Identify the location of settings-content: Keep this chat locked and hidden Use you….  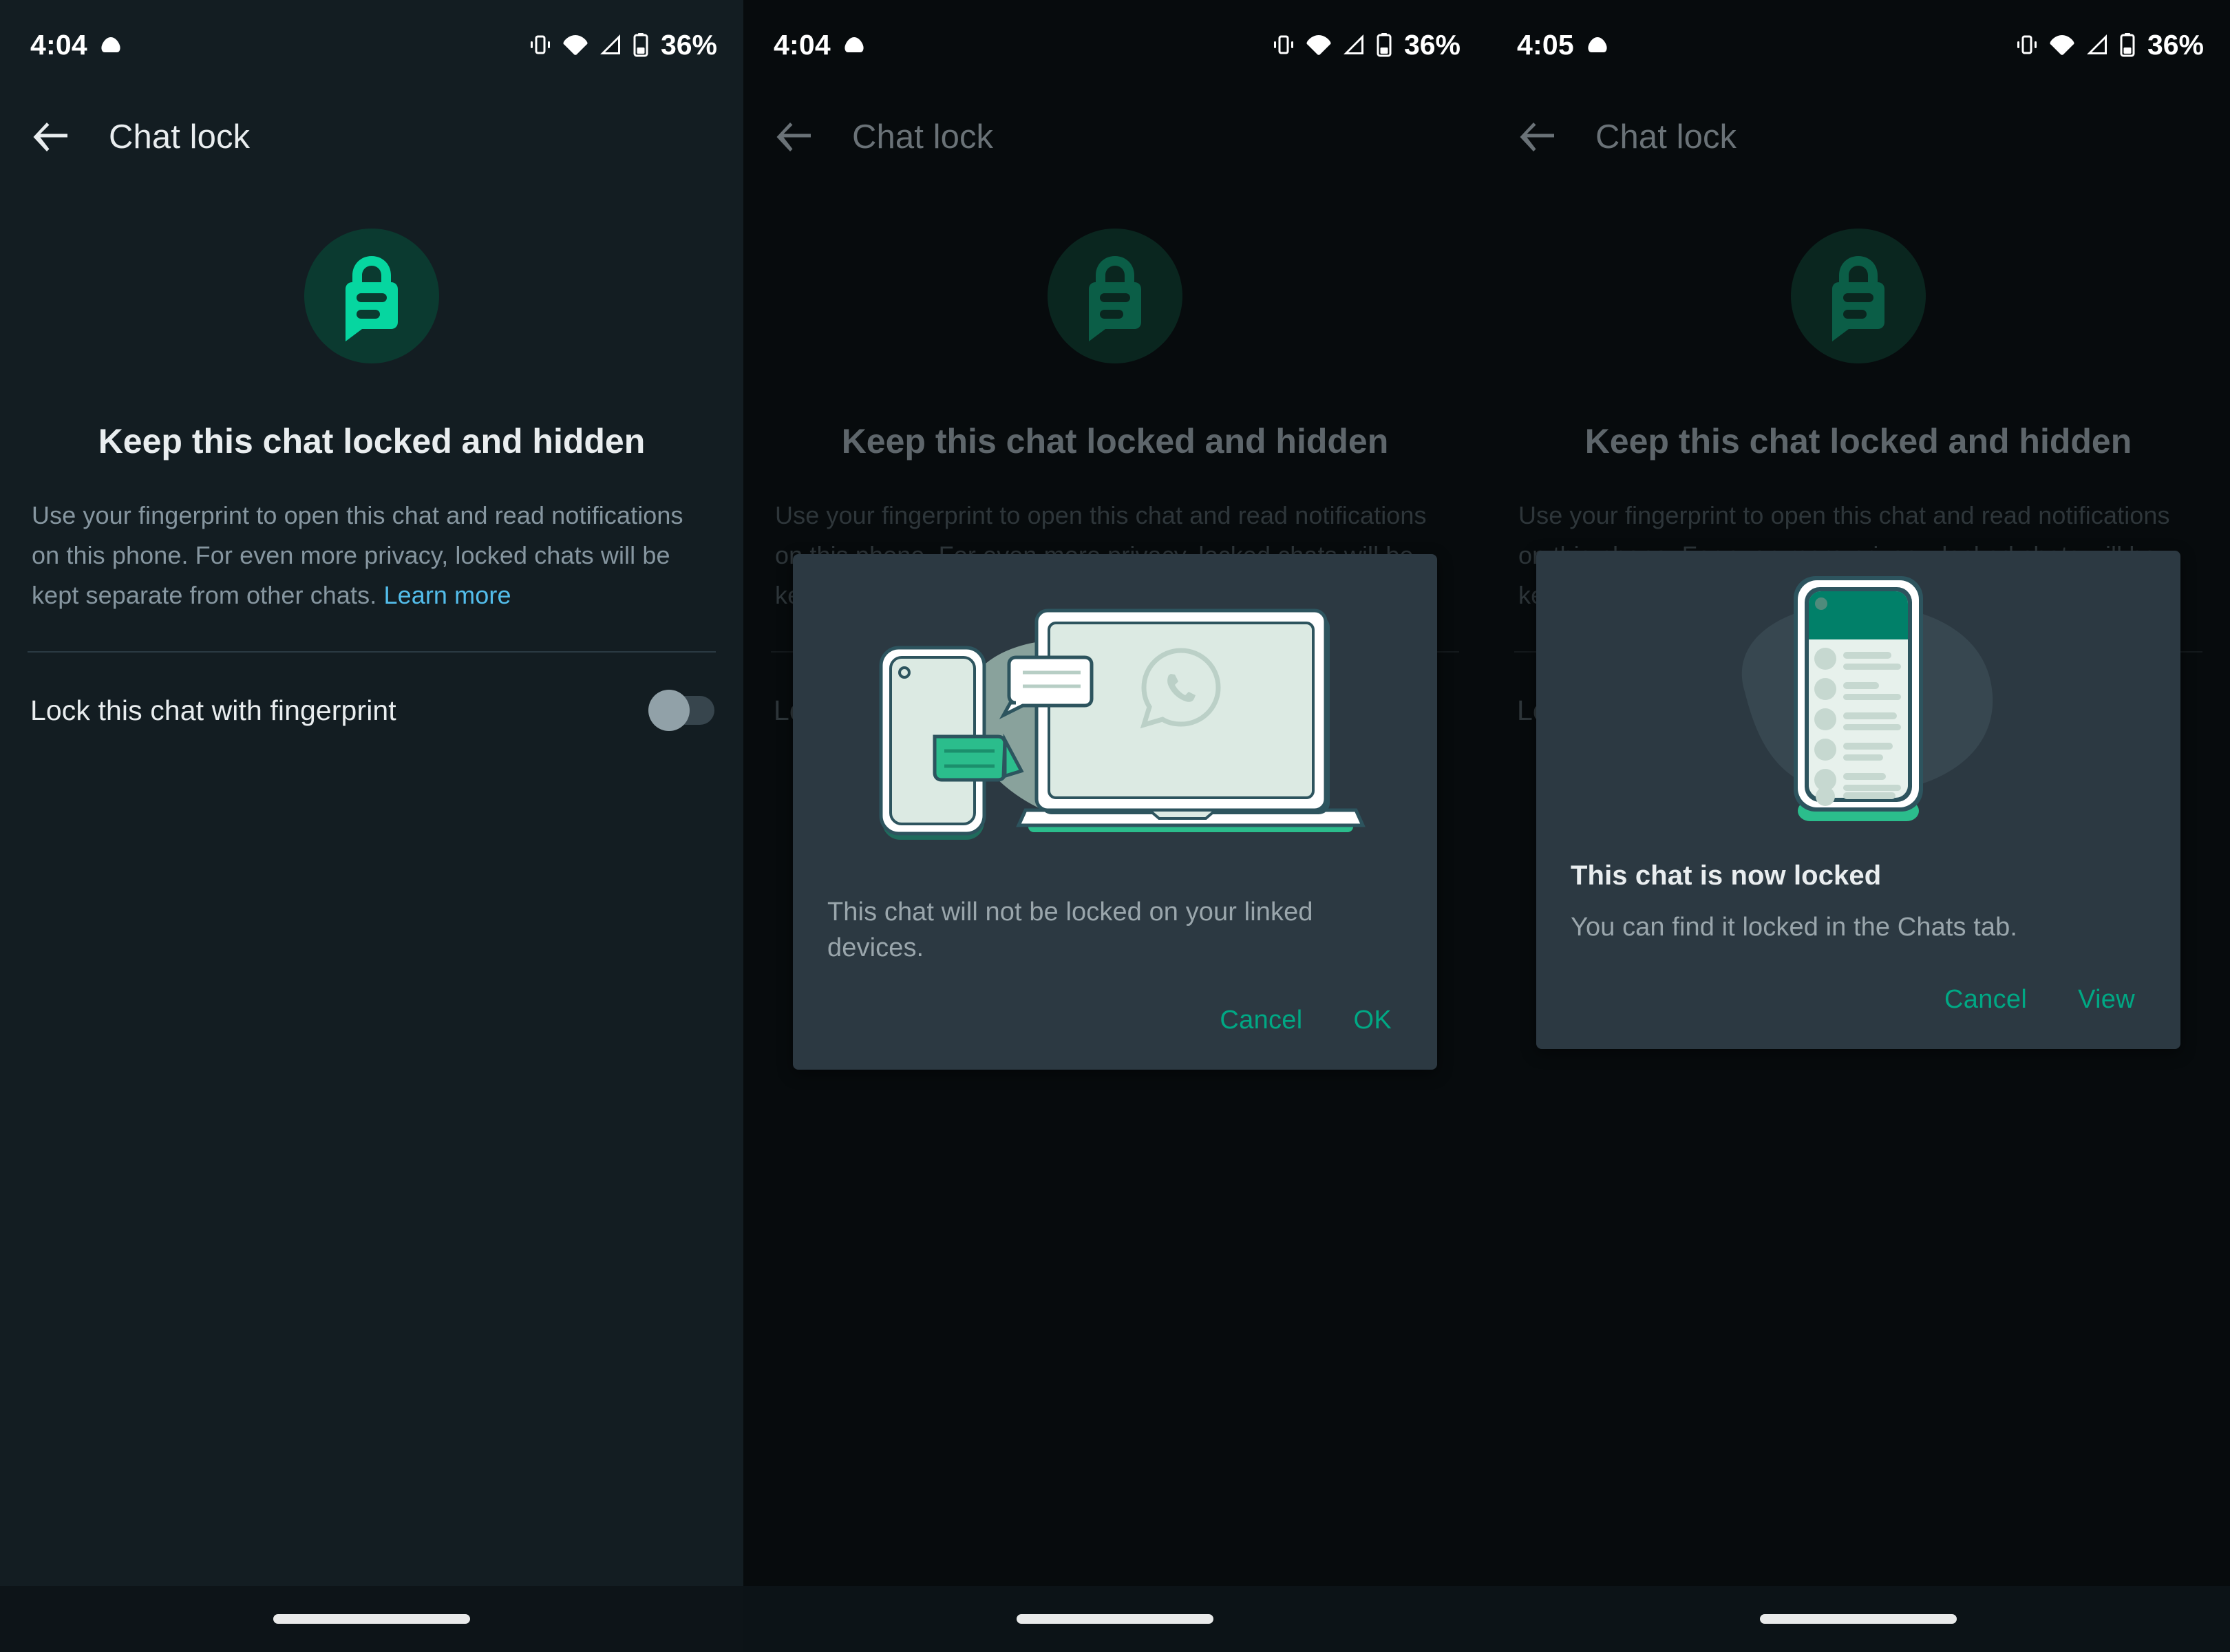
(371, 472).